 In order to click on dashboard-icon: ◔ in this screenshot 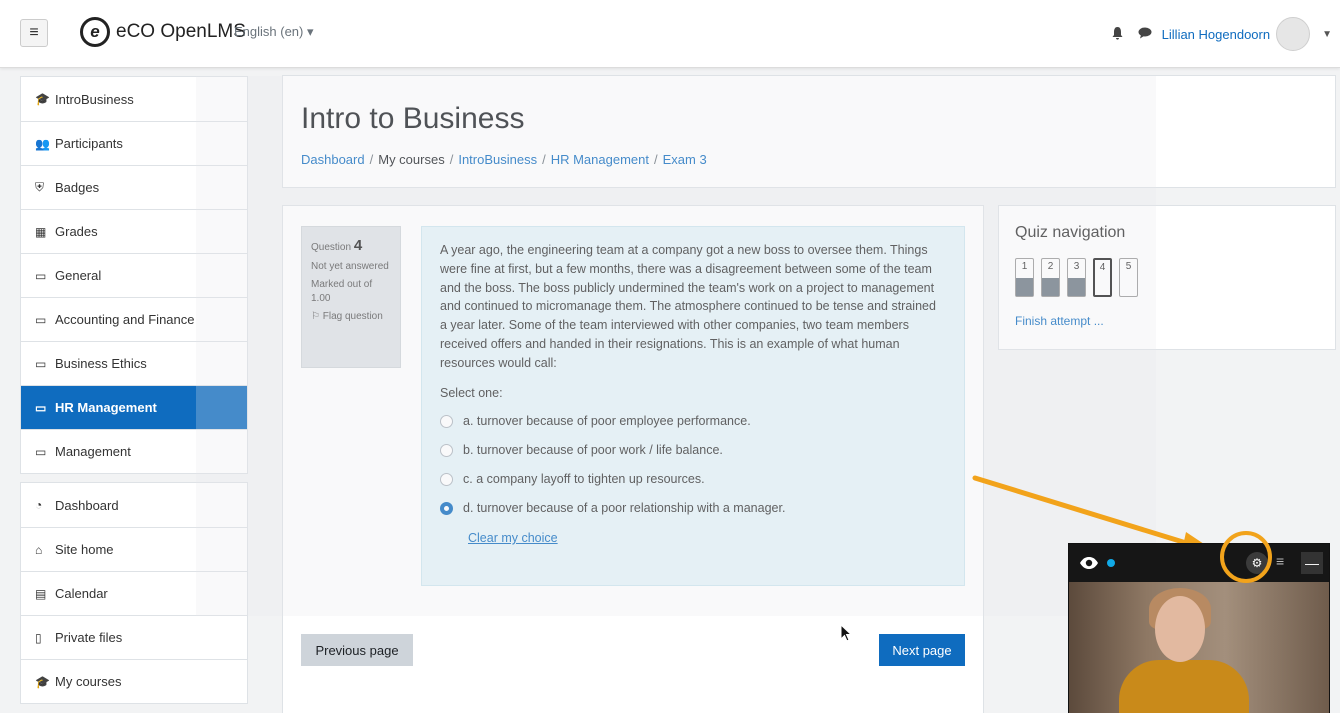, I will do `click(39, 505)`.